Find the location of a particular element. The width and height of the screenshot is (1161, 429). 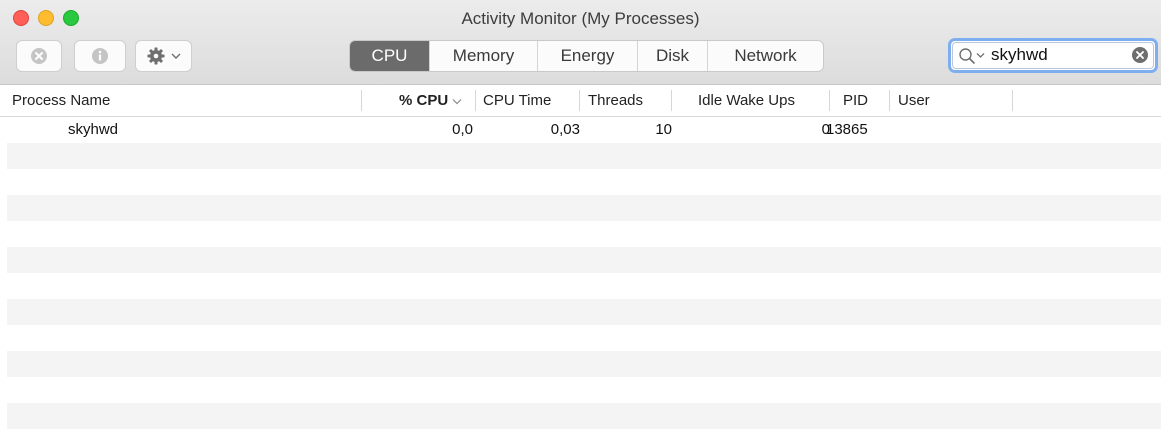

column-header-process-name: Process Name is located at coordinates (61, 100).